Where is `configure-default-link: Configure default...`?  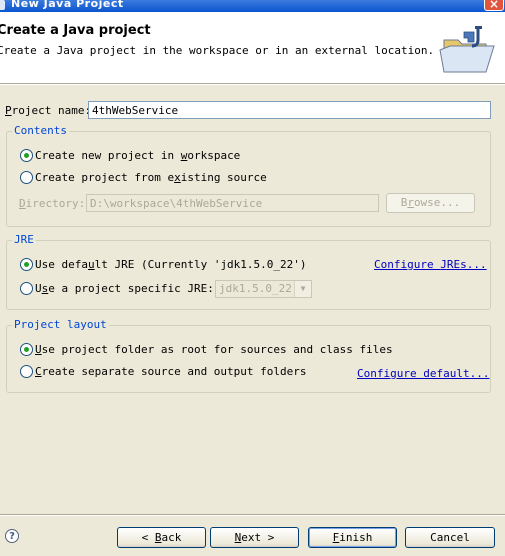 configure-default-link: Configure default... is located at coordinates (423, 373).